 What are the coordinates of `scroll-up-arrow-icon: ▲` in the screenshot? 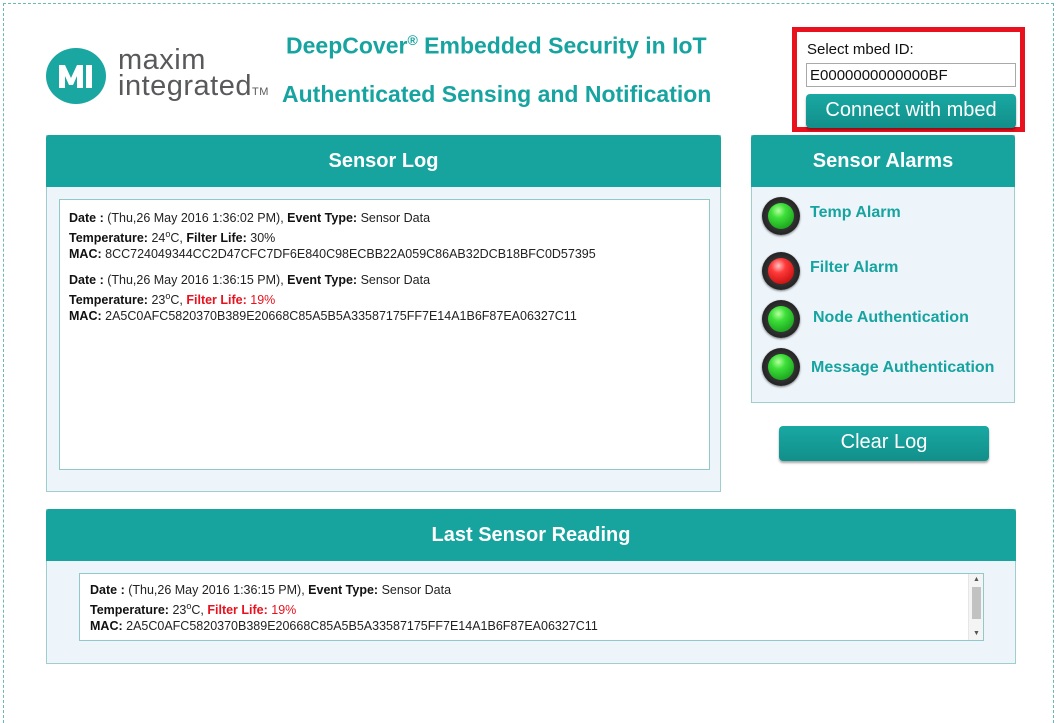 It's located at (976, 580).